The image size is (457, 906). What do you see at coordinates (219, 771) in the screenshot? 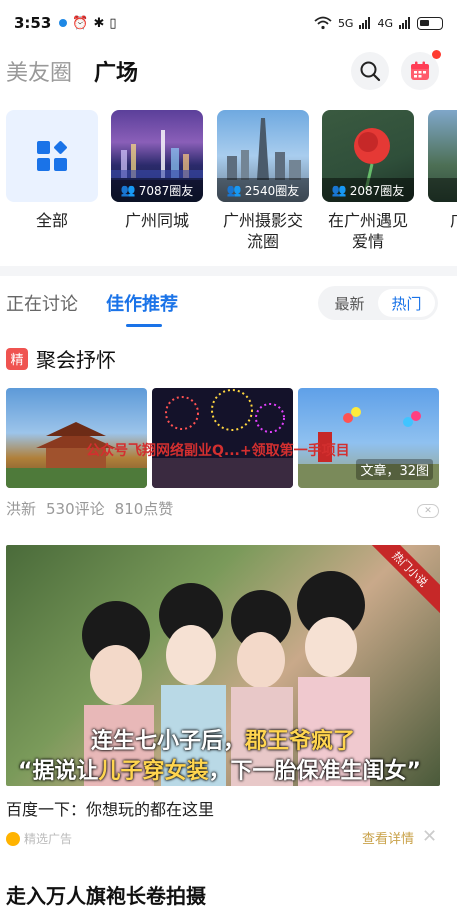
I see `ad-caption-line2: “据说让儿子穿女装，下一胎保准生闺女”` at bounding box center [219, 771].